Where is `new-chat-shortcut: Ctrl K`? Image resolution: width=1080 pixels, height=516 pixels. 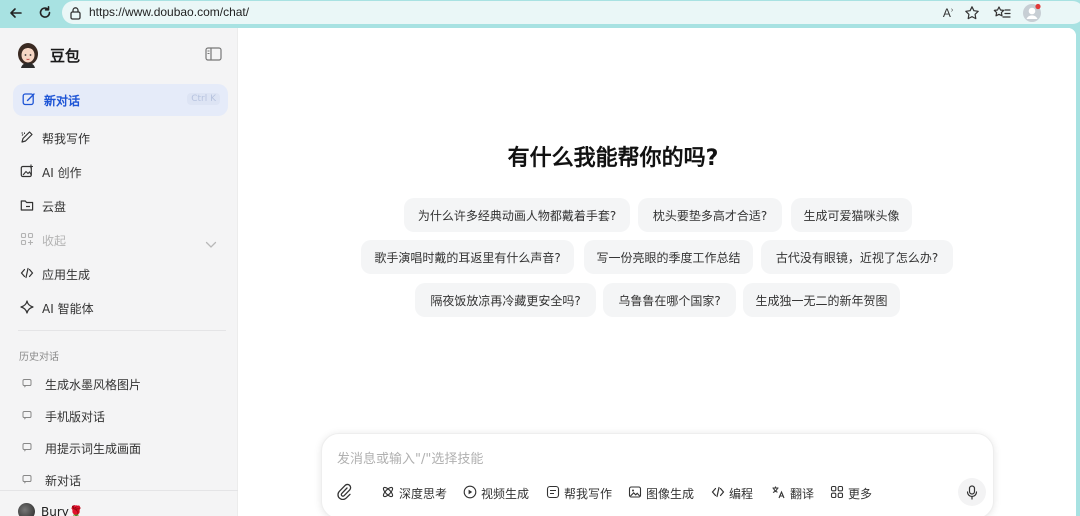 new-chat-shortcut: Ctrl K is located at coordinates (203, 99).